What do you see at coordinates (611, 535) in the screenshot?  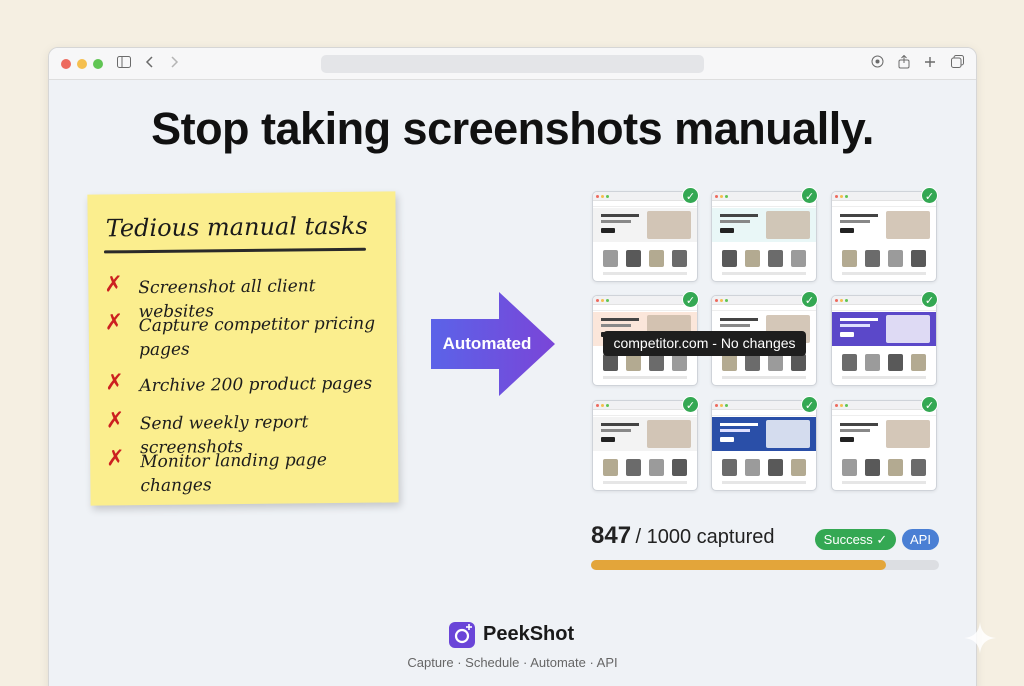 I see `captured-number: 847` at bounding box center [611, 535].